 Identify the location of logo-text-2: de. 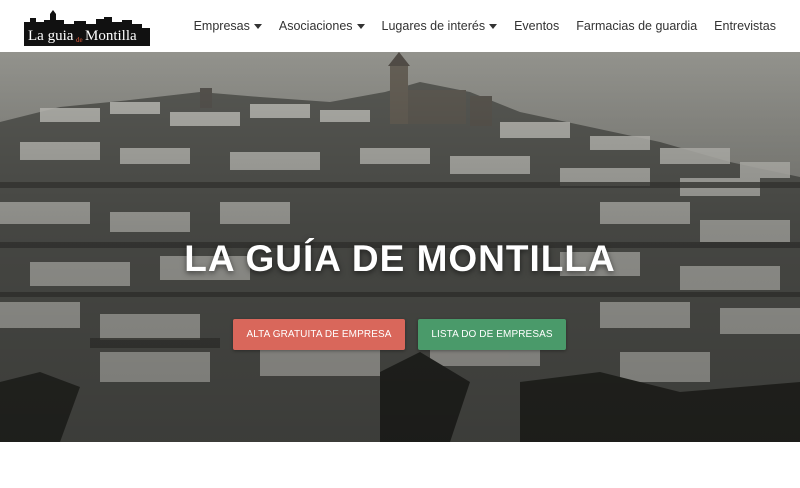
(79, 40).